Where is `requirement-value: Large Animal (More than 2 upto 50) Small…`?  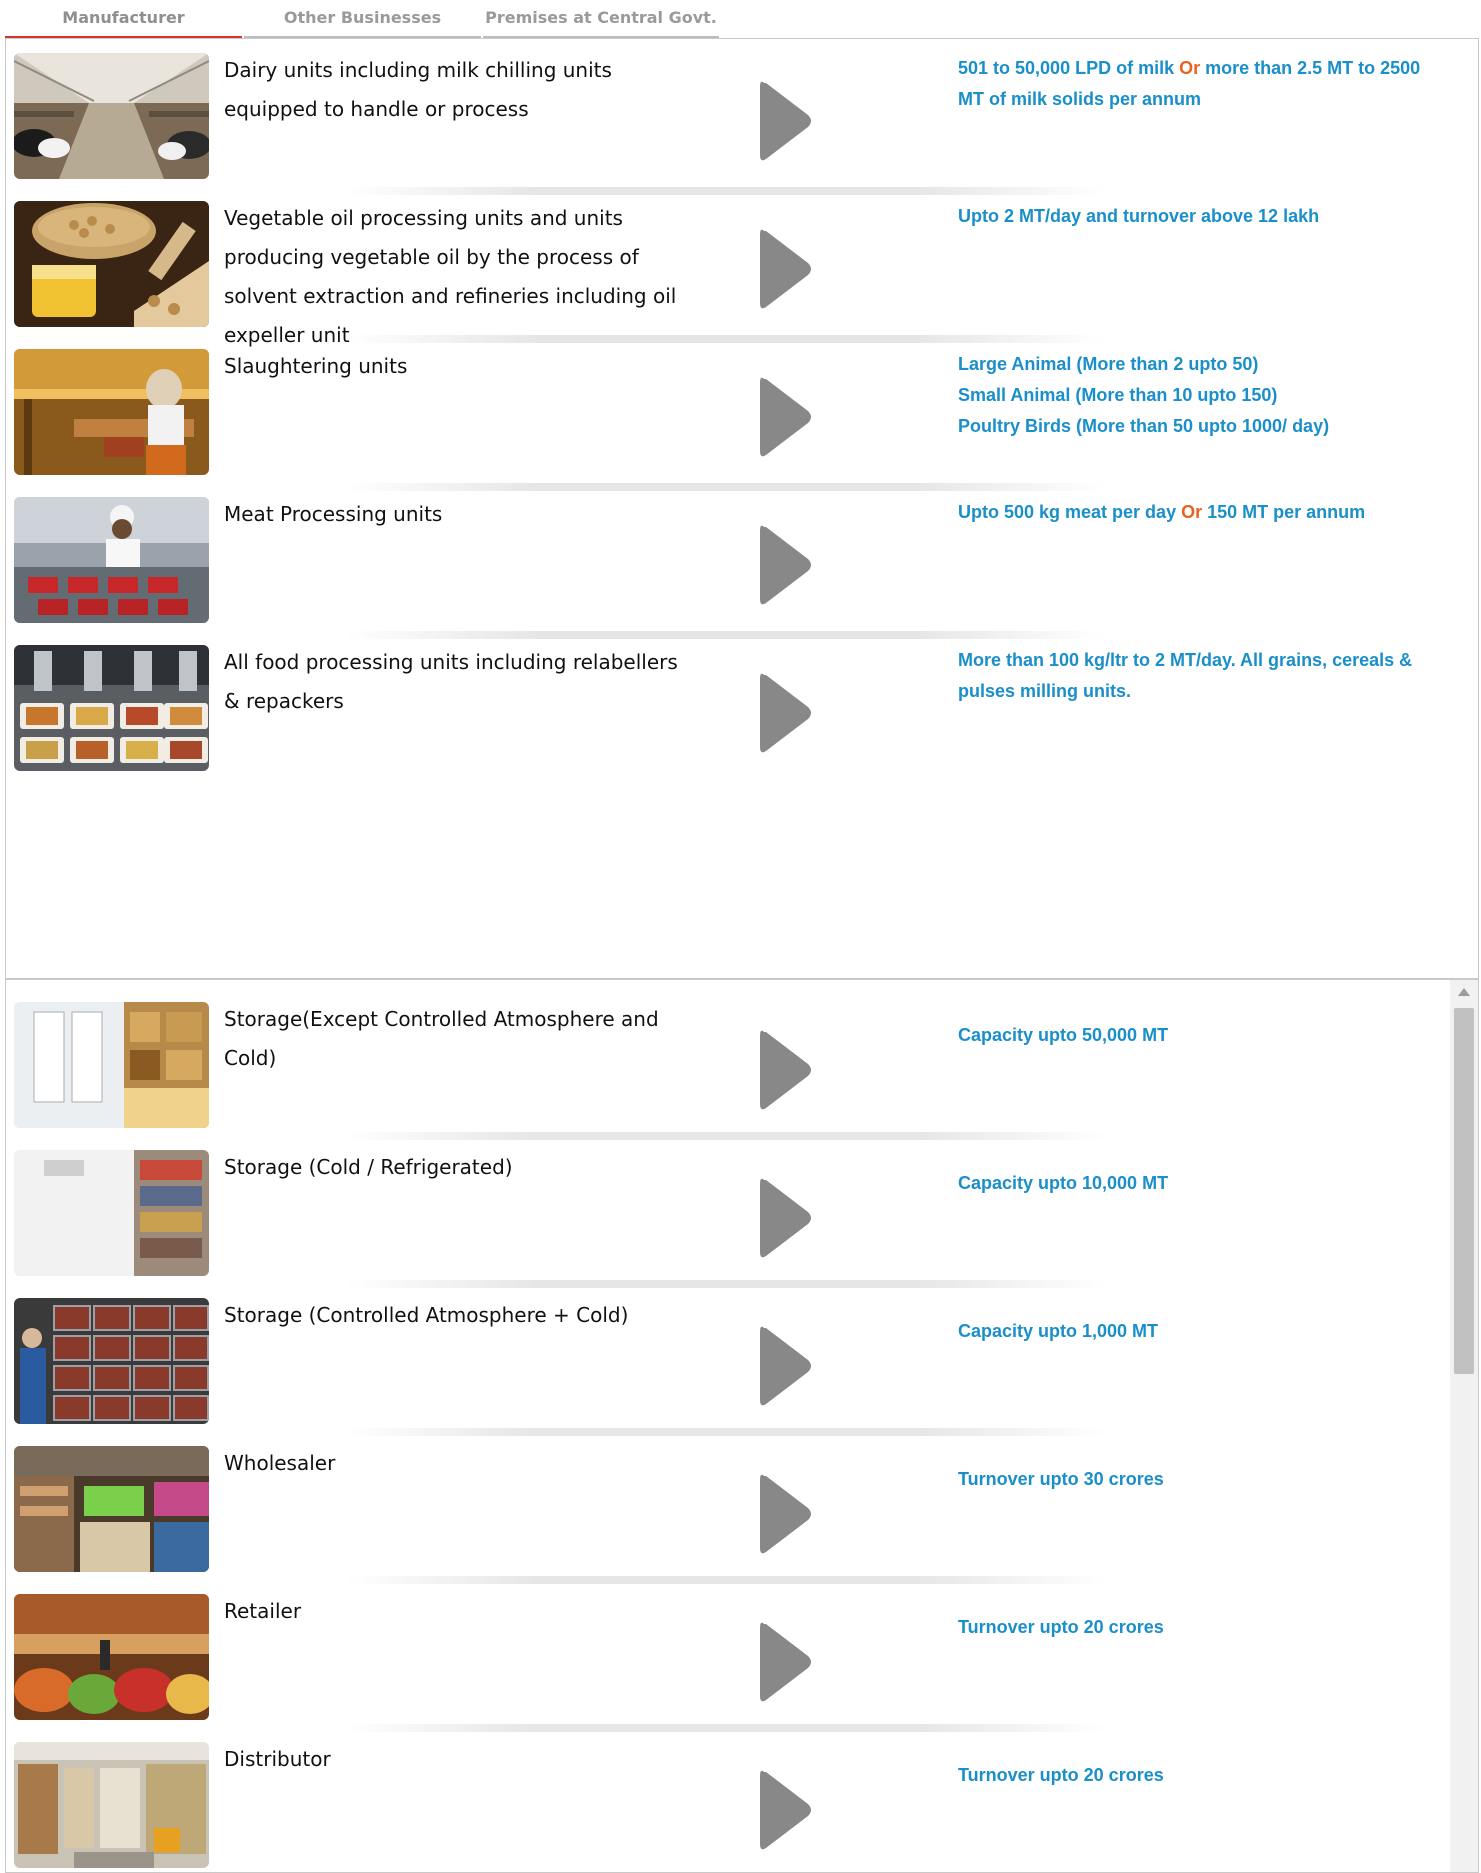 requirement-value: Large Animal (More than 2 upto 50) Small… is located at coordinates (1193, 395).